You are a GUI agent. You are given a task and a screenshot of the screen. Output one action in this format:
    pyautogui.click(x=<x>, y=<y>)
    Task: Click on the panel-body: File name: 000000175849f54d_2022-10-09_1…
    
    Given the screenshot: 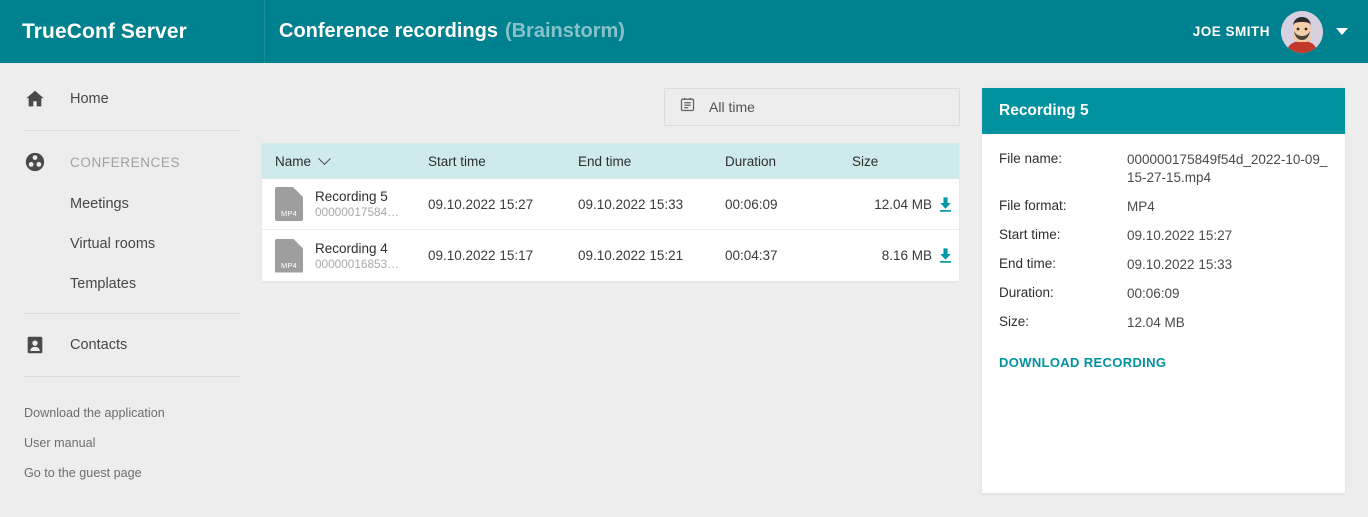 What is the action you would take?
    pyautogui.click(x=1163, y=253)
    